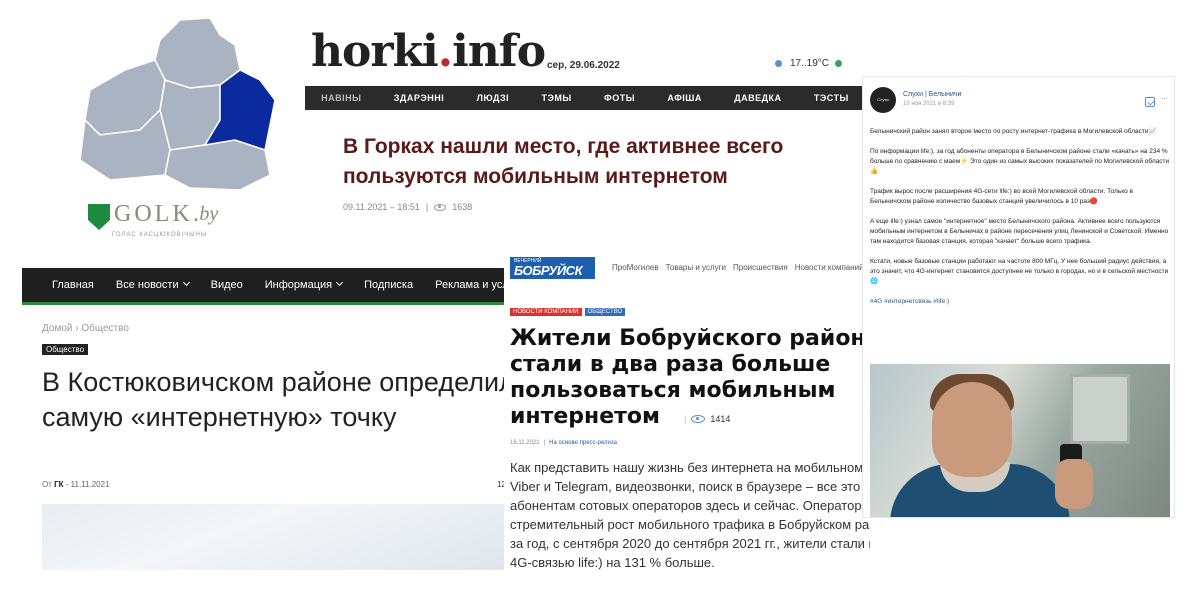 This screenshot has height=600, width=1200. What do you see at coordinates (1150, 102) in the screenshot?
I see `verified-icon` at bounding box center [1150, 102].